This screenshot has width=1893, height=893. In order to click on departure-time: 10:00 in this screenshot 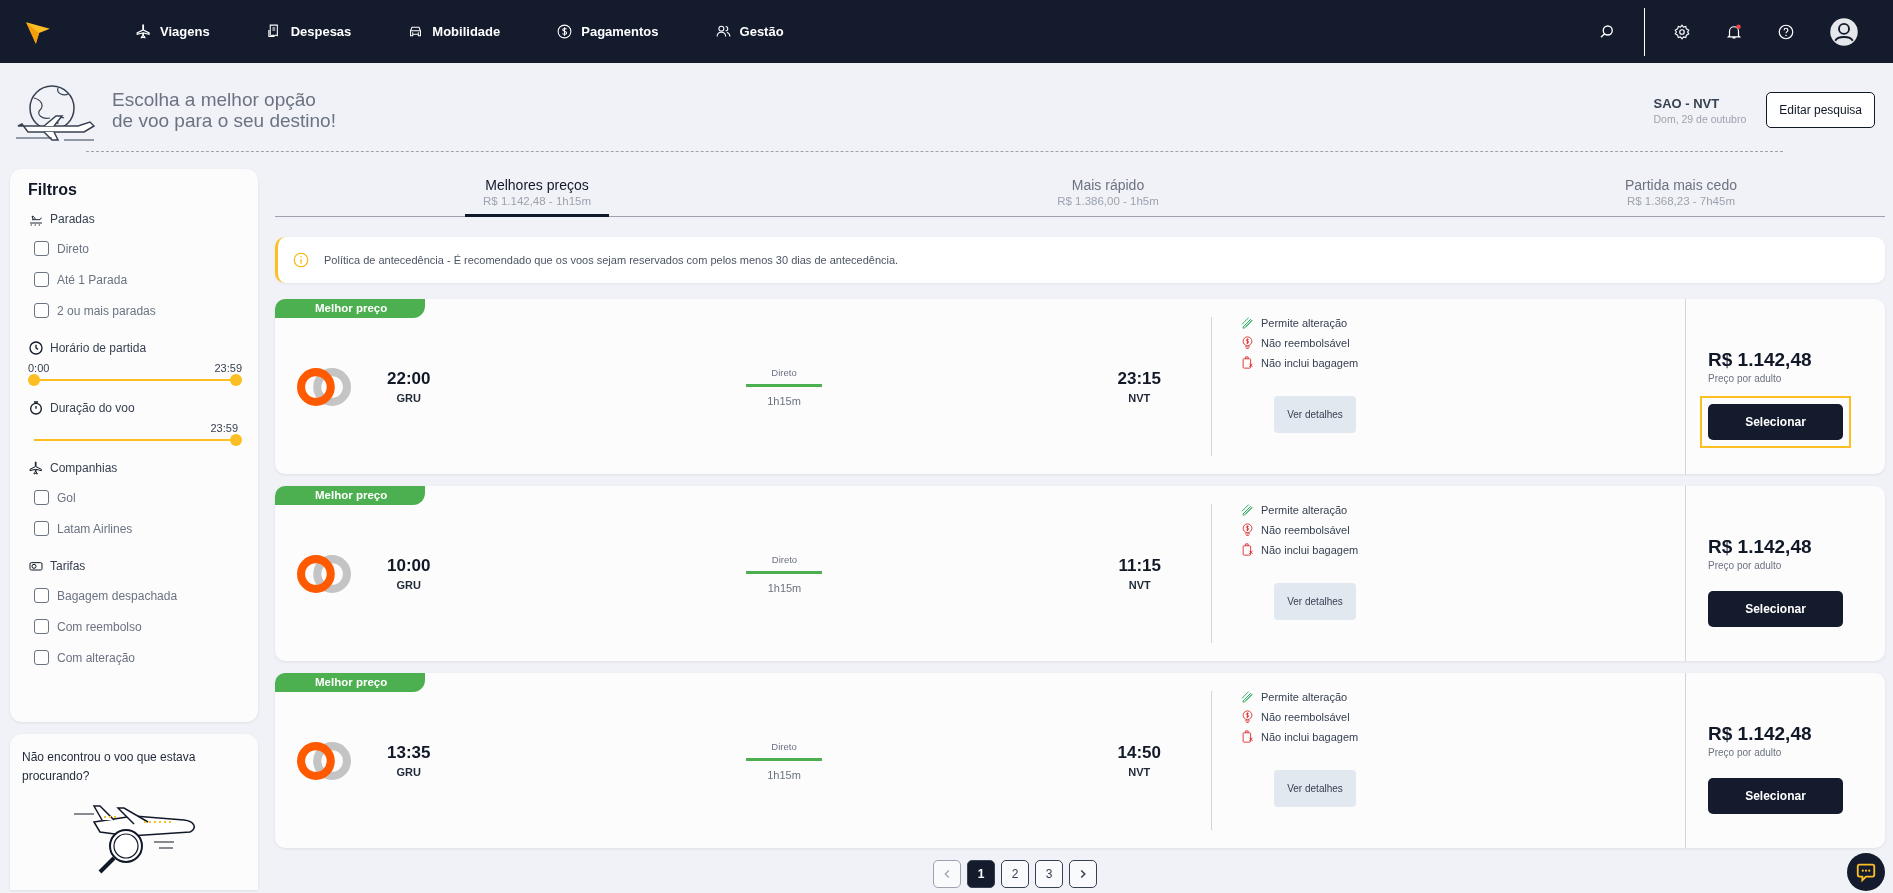, I will do `click(409, 566)`.